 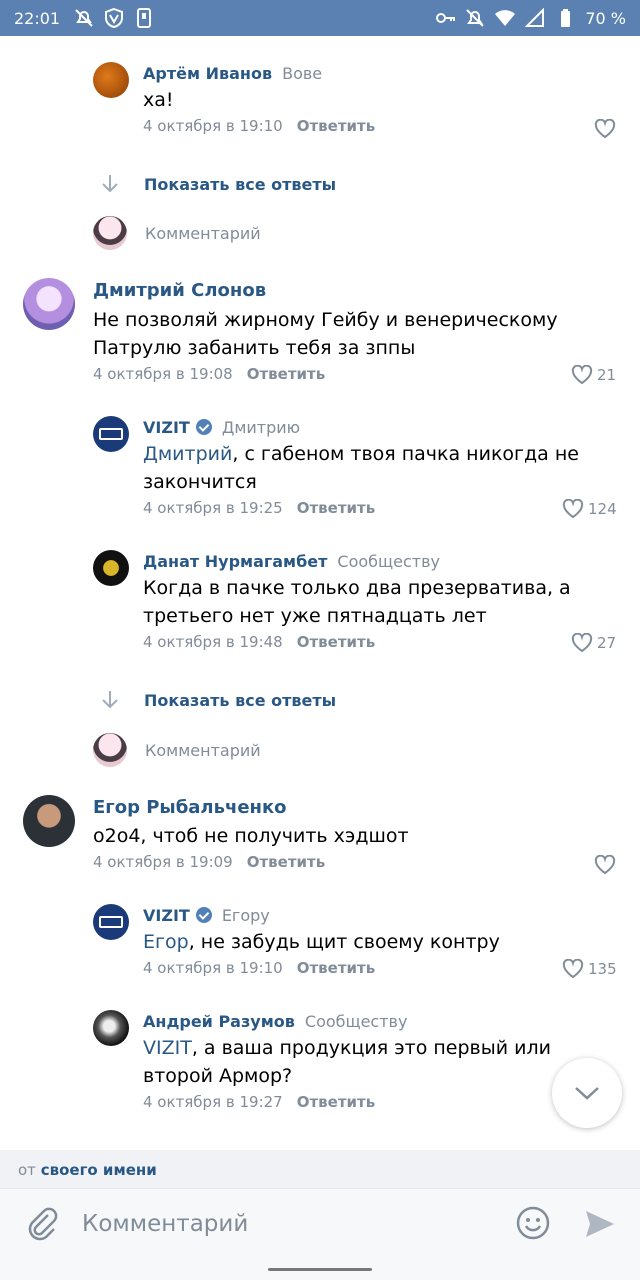 What do you see at coordinates (302, 73) in the screenshot?
I see `comment-reply-to: Вове` at bounding box center [302, 73].